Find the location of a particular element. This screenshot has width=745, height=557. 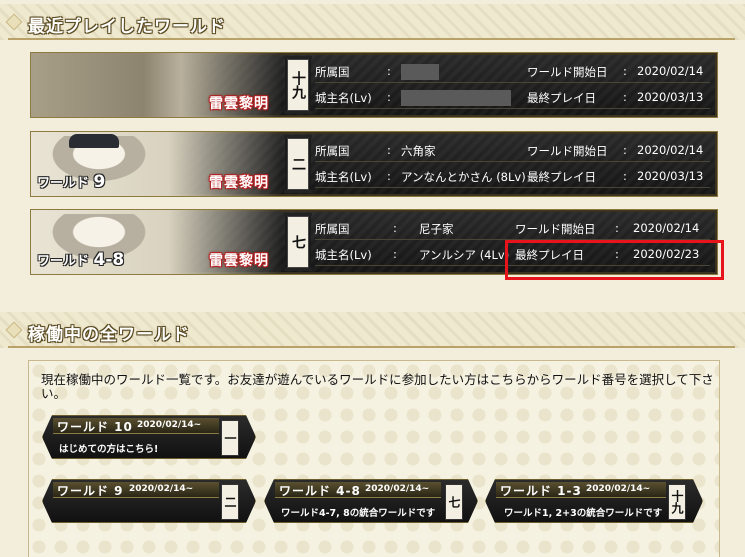

recent-worlds-header: 最近プレイしたワールド is located at coordinates (372, 22).